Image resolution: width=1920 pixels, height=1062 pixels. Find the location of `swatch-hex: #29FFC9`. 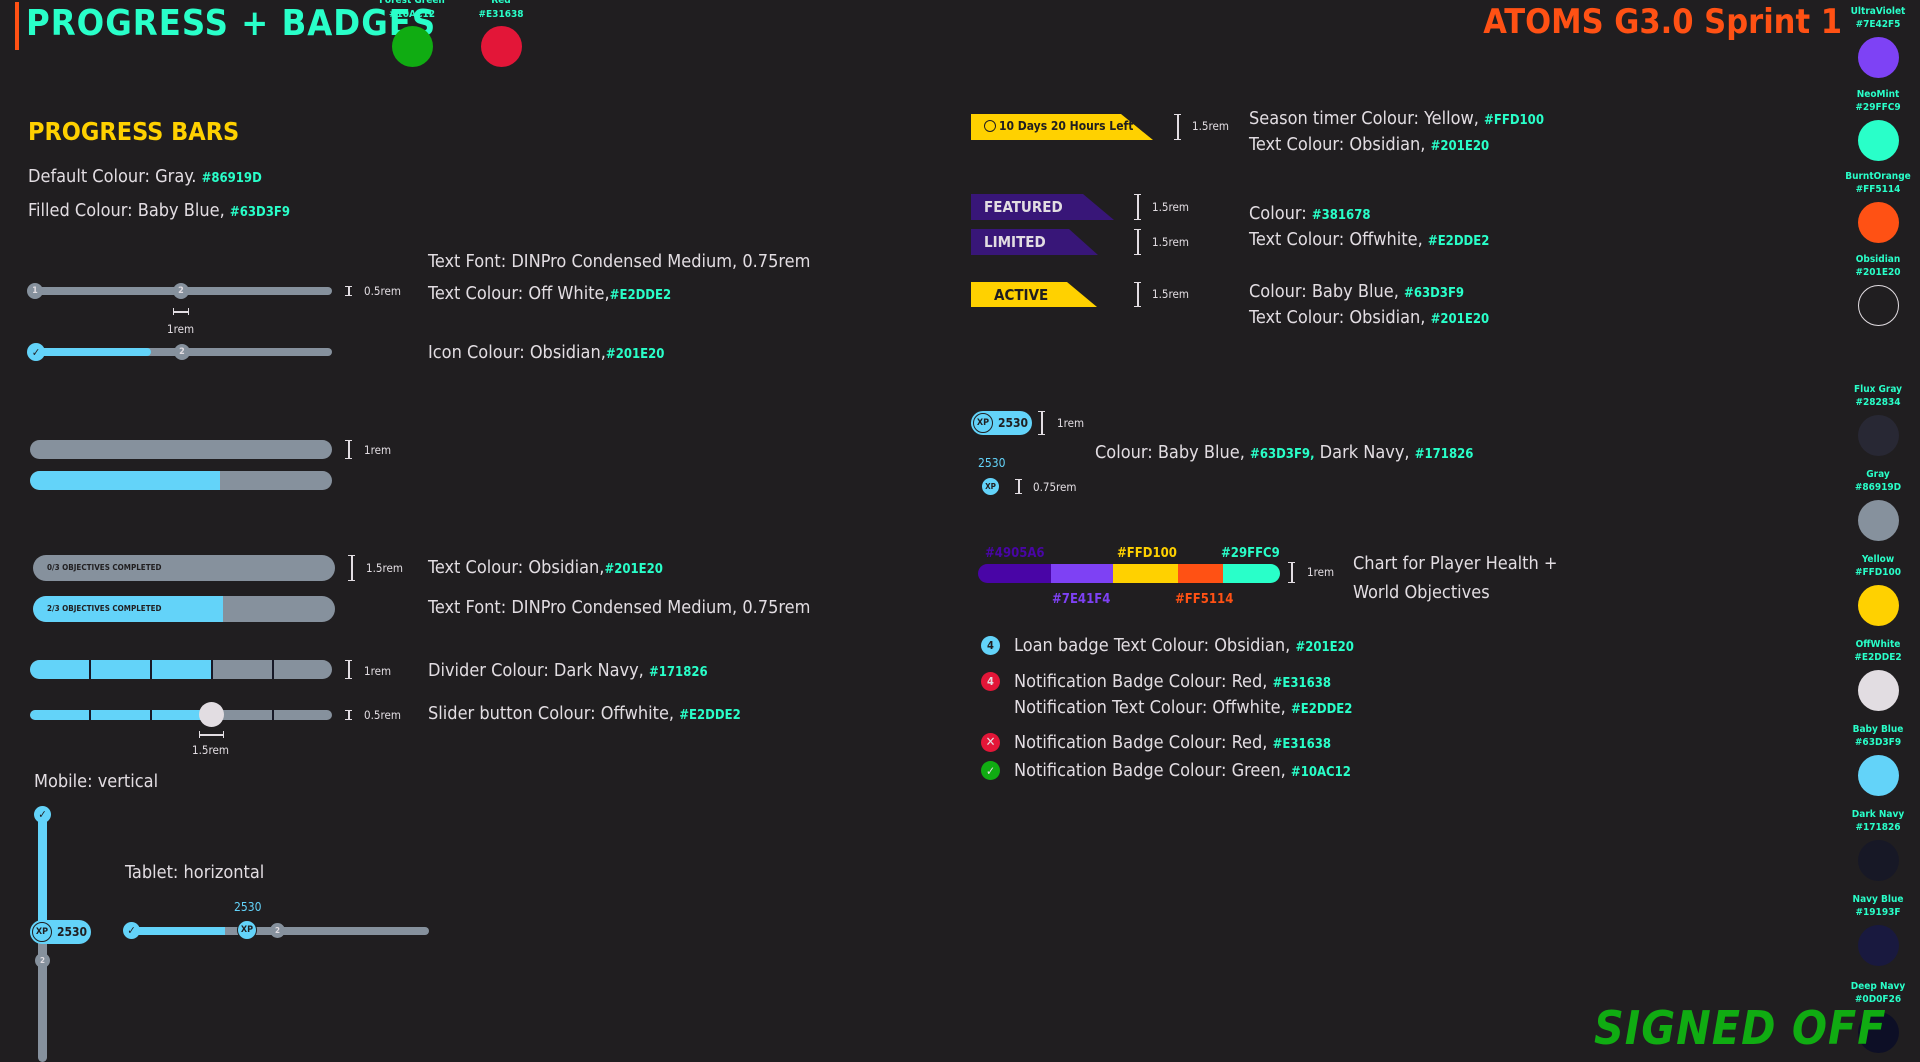

swatch-hex: #29FFC9 is located at coordinates (1878, 107).